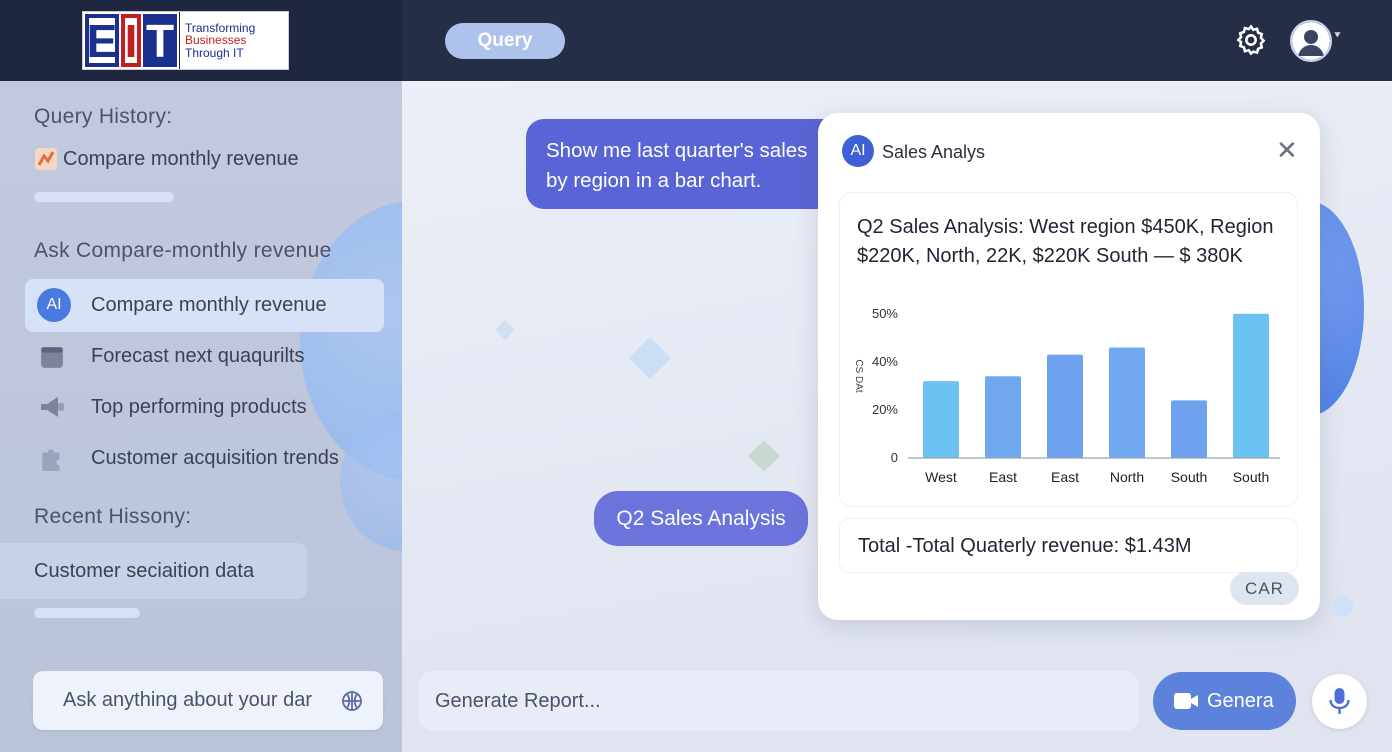  What do you see at coordinates (46, 159) in the screenshot?
I see `chart-bar-icon` at bounding box center [46, 159].